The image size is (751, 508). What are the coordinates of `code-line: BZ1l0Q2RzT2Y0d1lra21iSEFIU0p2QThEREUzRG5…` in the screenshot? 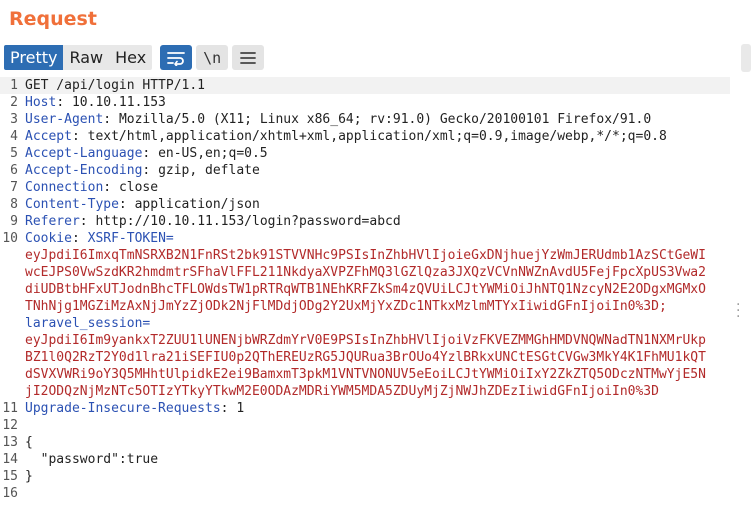 It's located at (365, 357).